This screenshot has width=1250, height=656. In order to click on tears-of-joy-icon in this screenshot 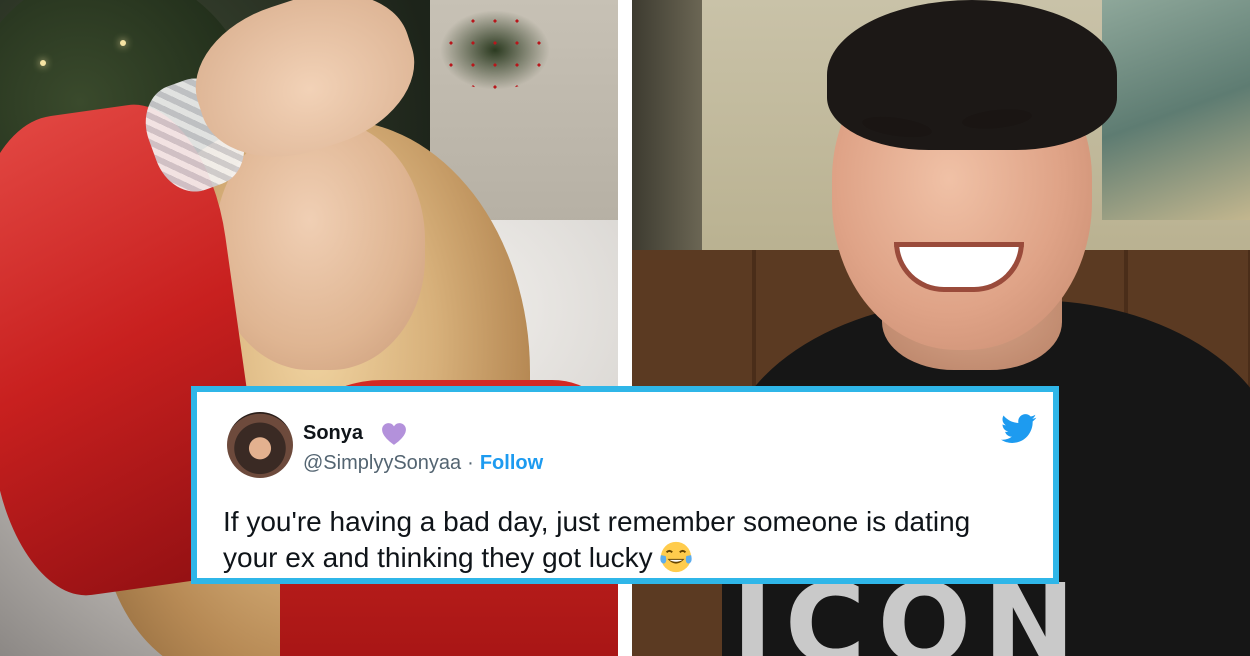, I will do `click(675, 557)`.